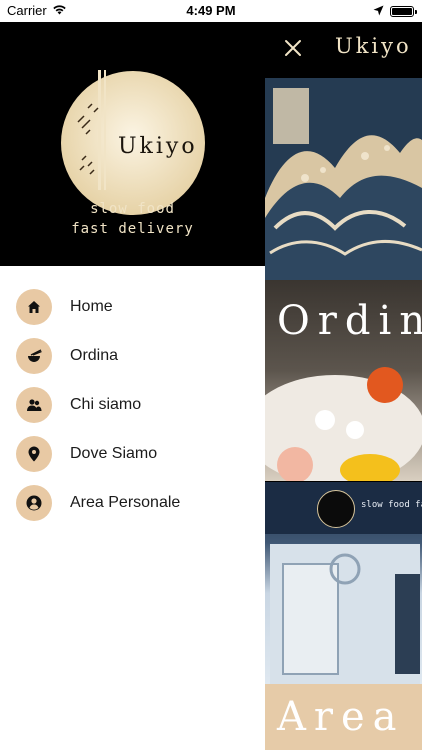 This screenshot has height=750, width=422. What do you see at coordinates (132, 355) in the screenshot?
I see `menu-item-ordina: Ordina` at bounding box center [132, 355].